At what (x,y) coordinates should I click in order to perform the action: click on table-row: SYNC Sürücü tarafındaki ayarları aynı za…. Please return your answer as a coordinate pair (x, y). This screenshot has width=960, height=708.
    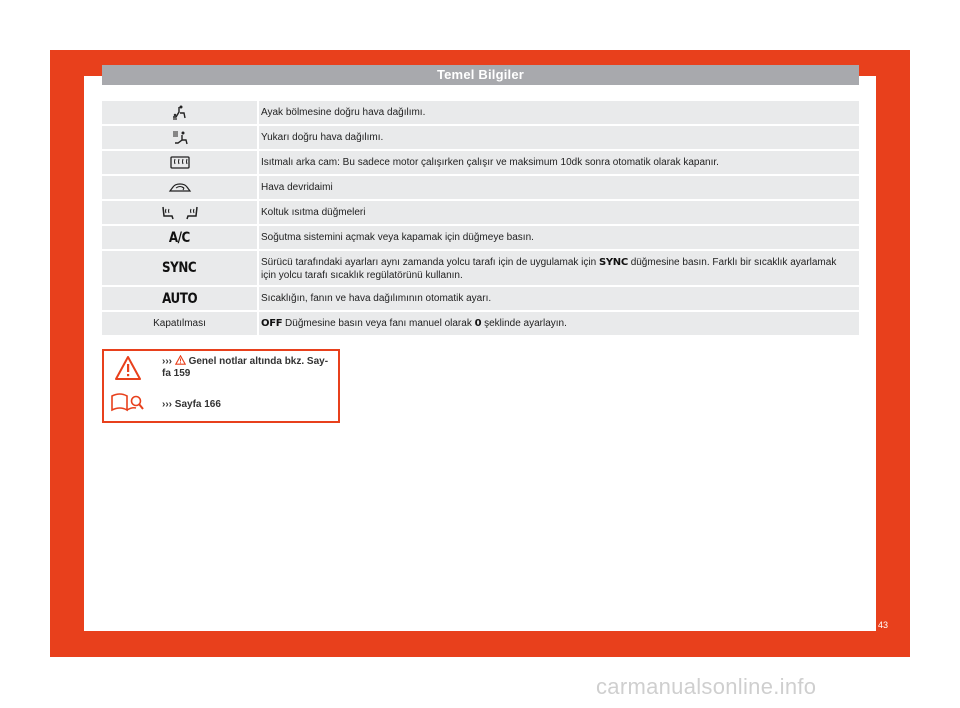
    Looking at the image, I should click on (480, 268).